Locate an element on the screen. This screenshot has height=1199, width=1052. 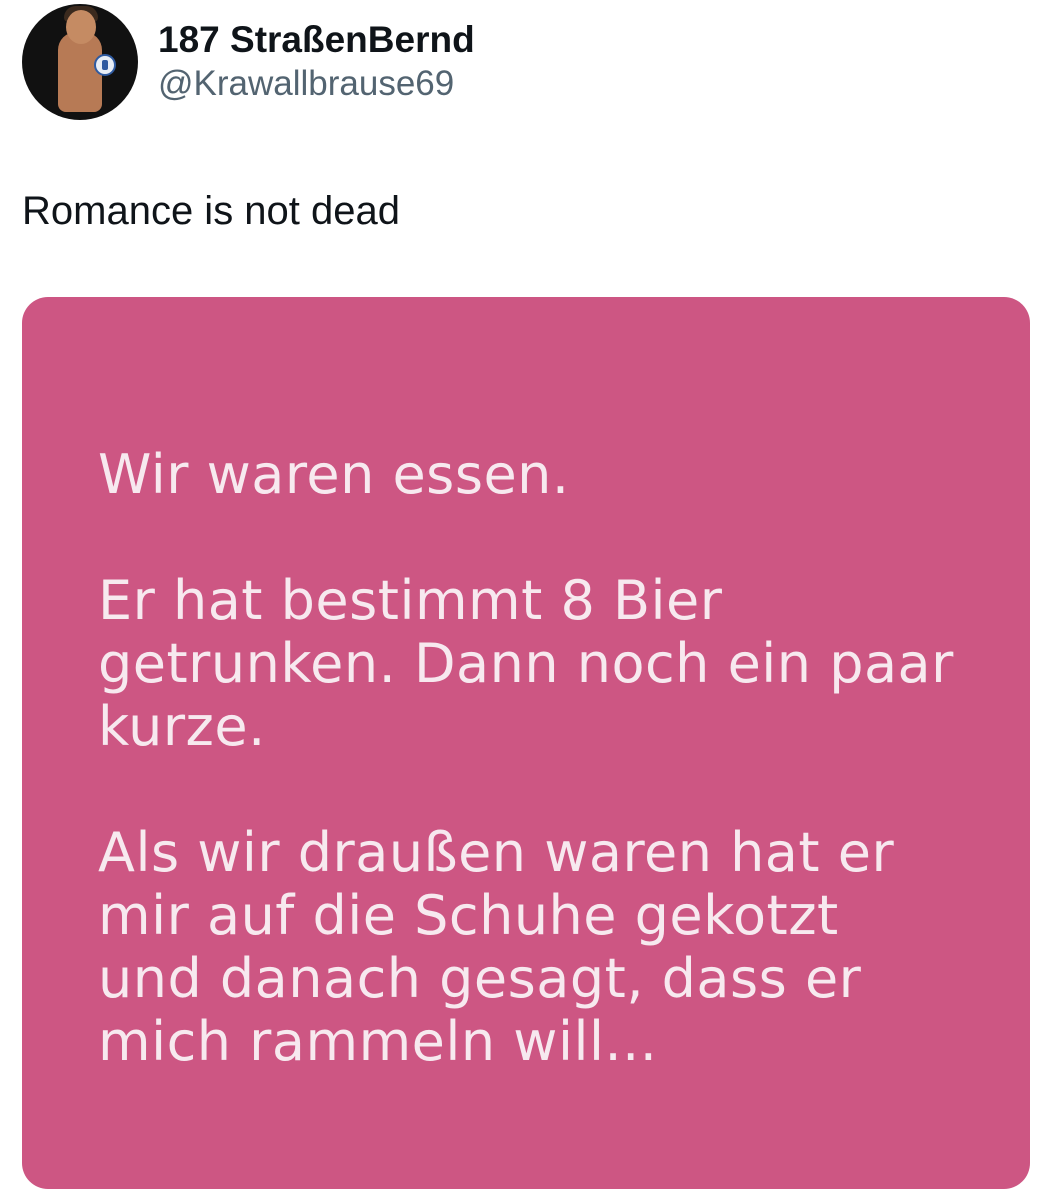
author-names: 187 StraßenBernd @Krawallbrause69 is located at coordinates (316, 62).